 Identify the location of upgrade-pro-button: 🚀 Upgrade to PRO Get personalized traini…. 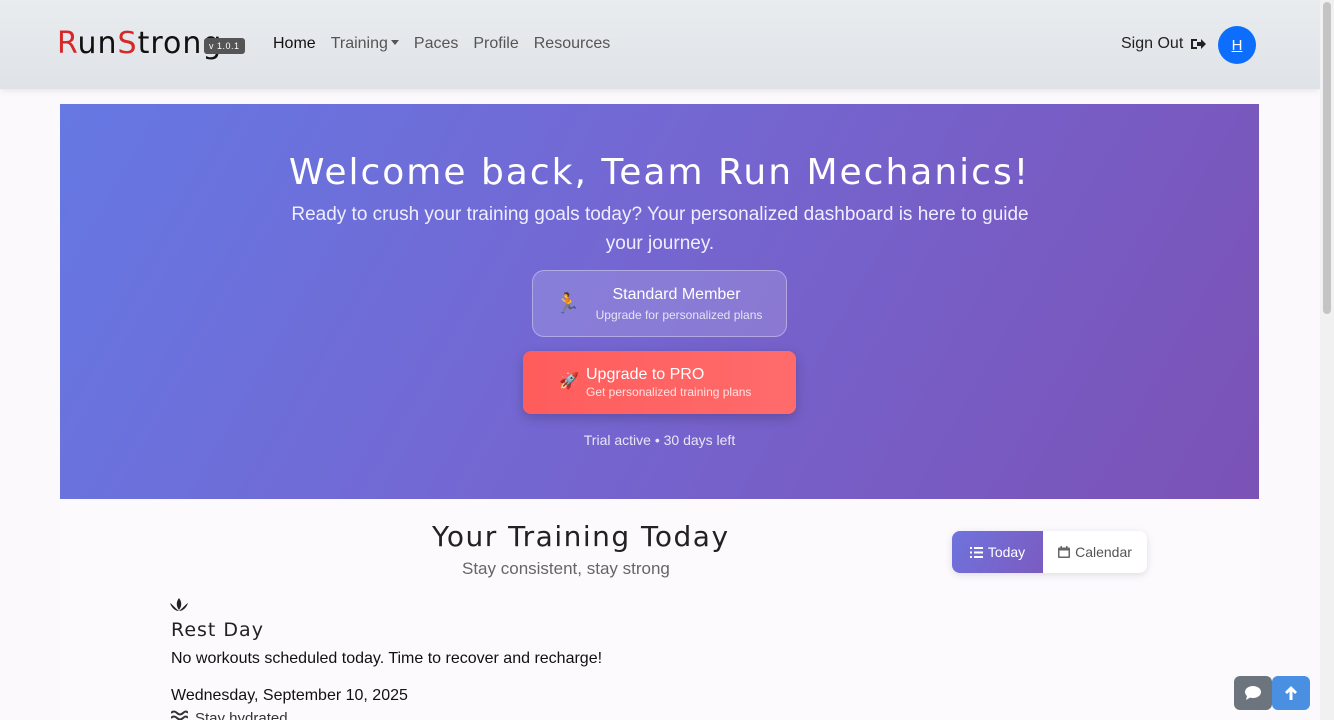
(659, 382).